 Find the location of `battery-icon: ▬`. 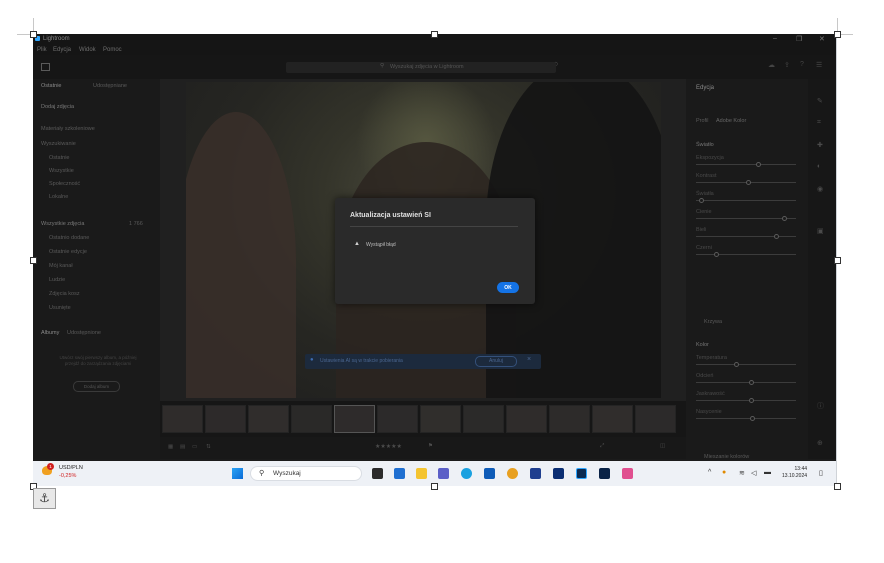

battery-icon: ▬ is located at coordinates (767, 472).